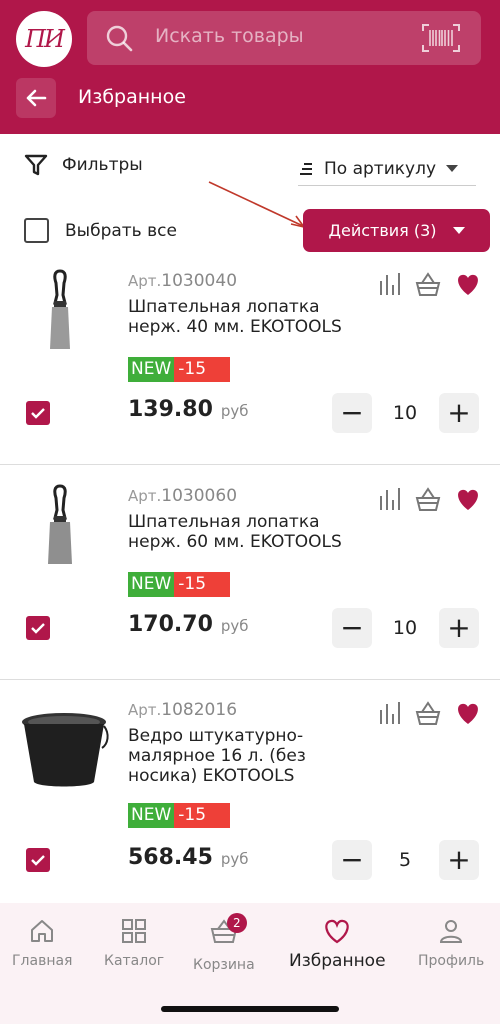  I want to click on back-button, so click(36, 98).